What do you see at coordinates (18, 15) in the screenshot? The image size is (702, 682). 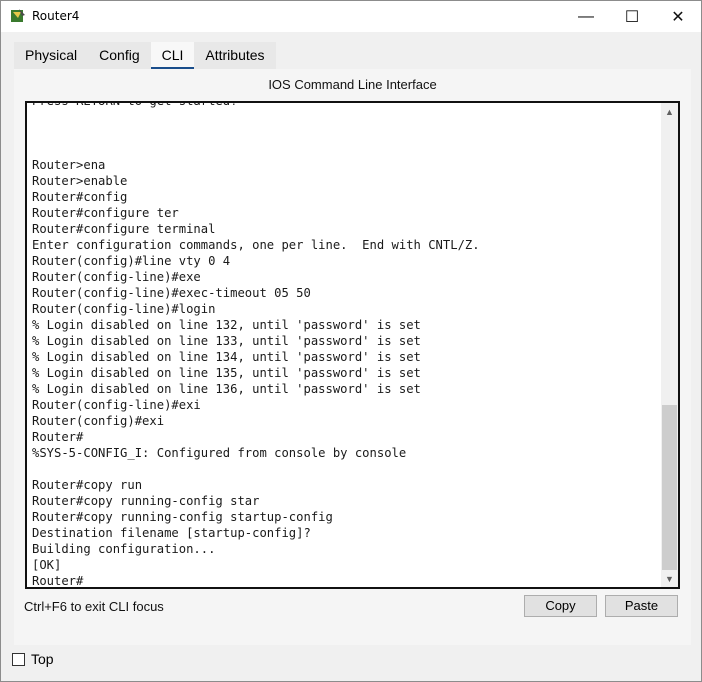 I see `packet-tracer-router-icon` at bounding box center [18, 15].